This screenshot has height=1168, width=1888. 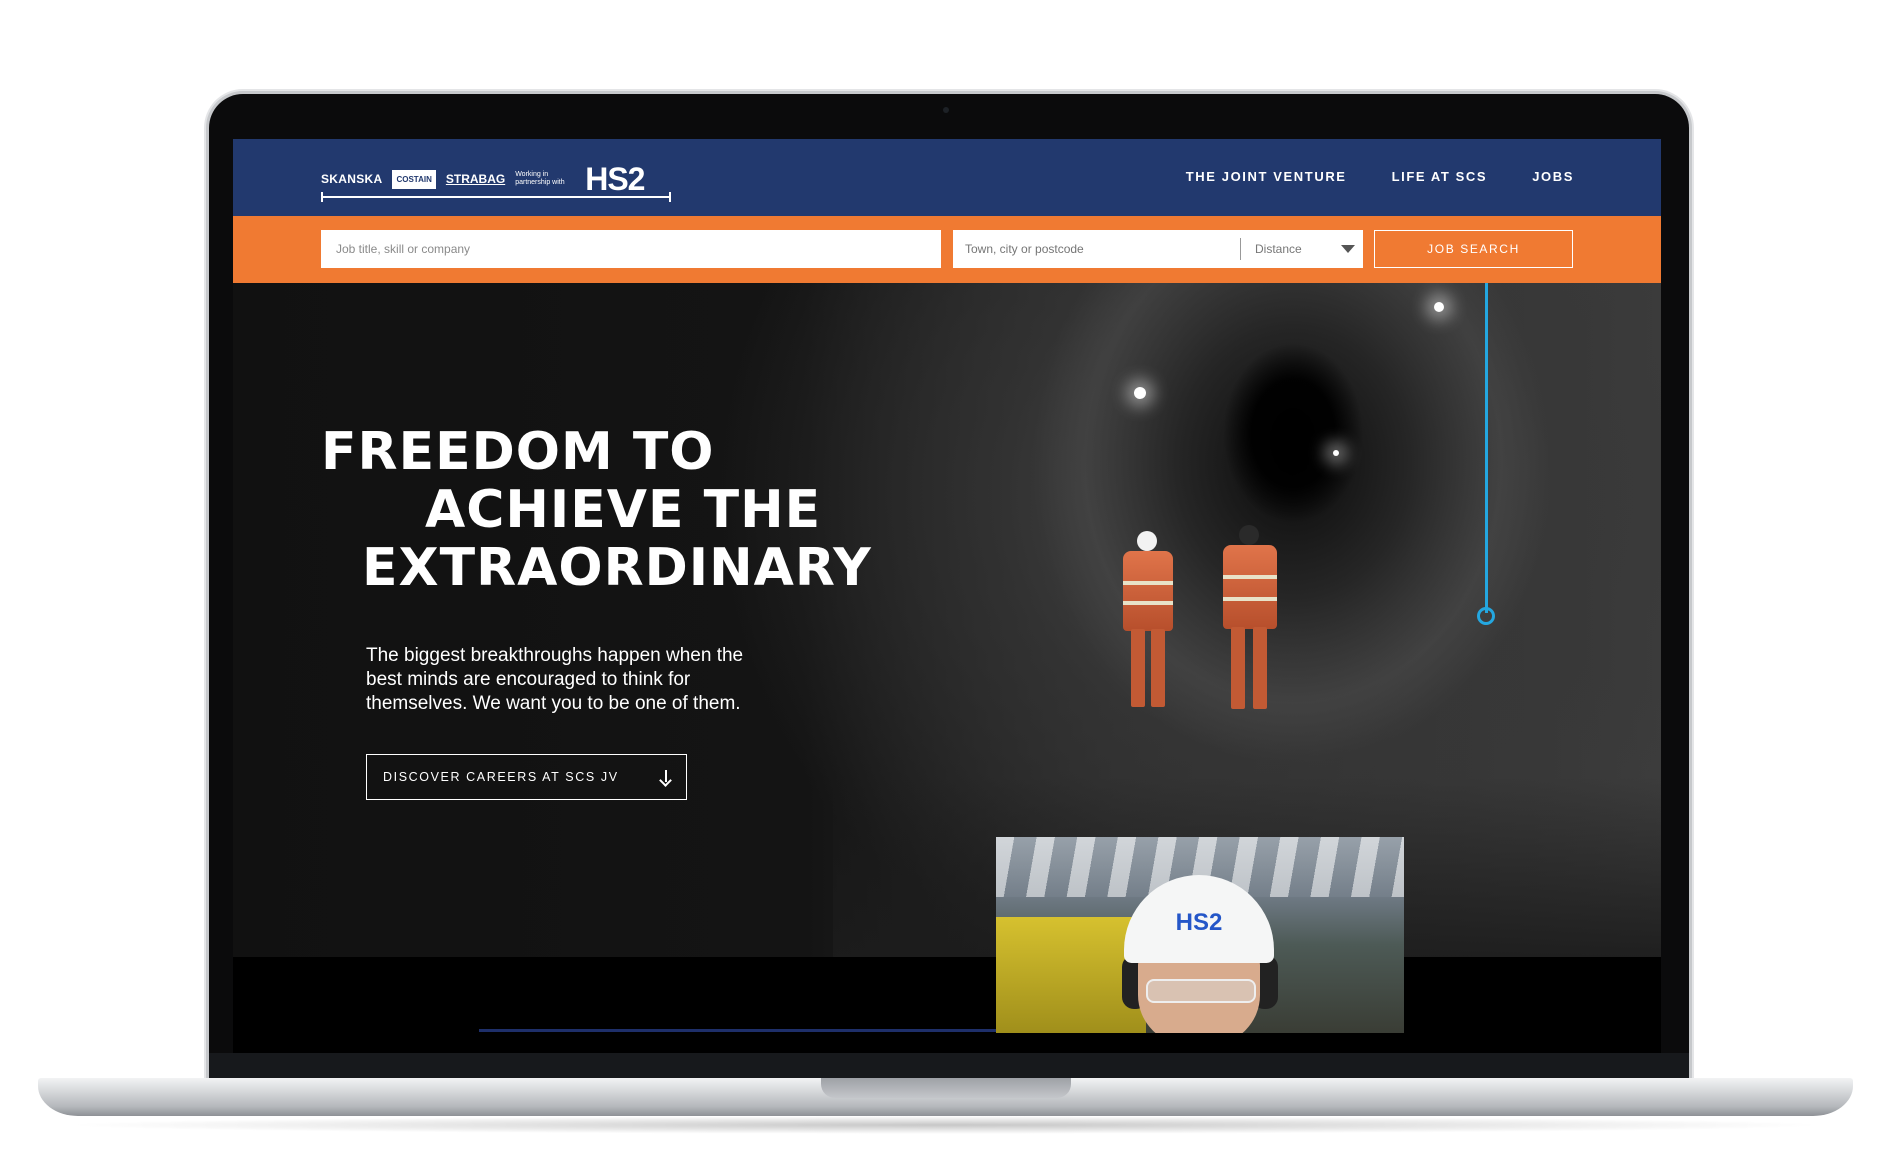 What do you see at coordinates (1440, 176) in the screenshot?
I see `nav-life-at-scs: LIFE AT SCS` at bounding box center [1440, 176].